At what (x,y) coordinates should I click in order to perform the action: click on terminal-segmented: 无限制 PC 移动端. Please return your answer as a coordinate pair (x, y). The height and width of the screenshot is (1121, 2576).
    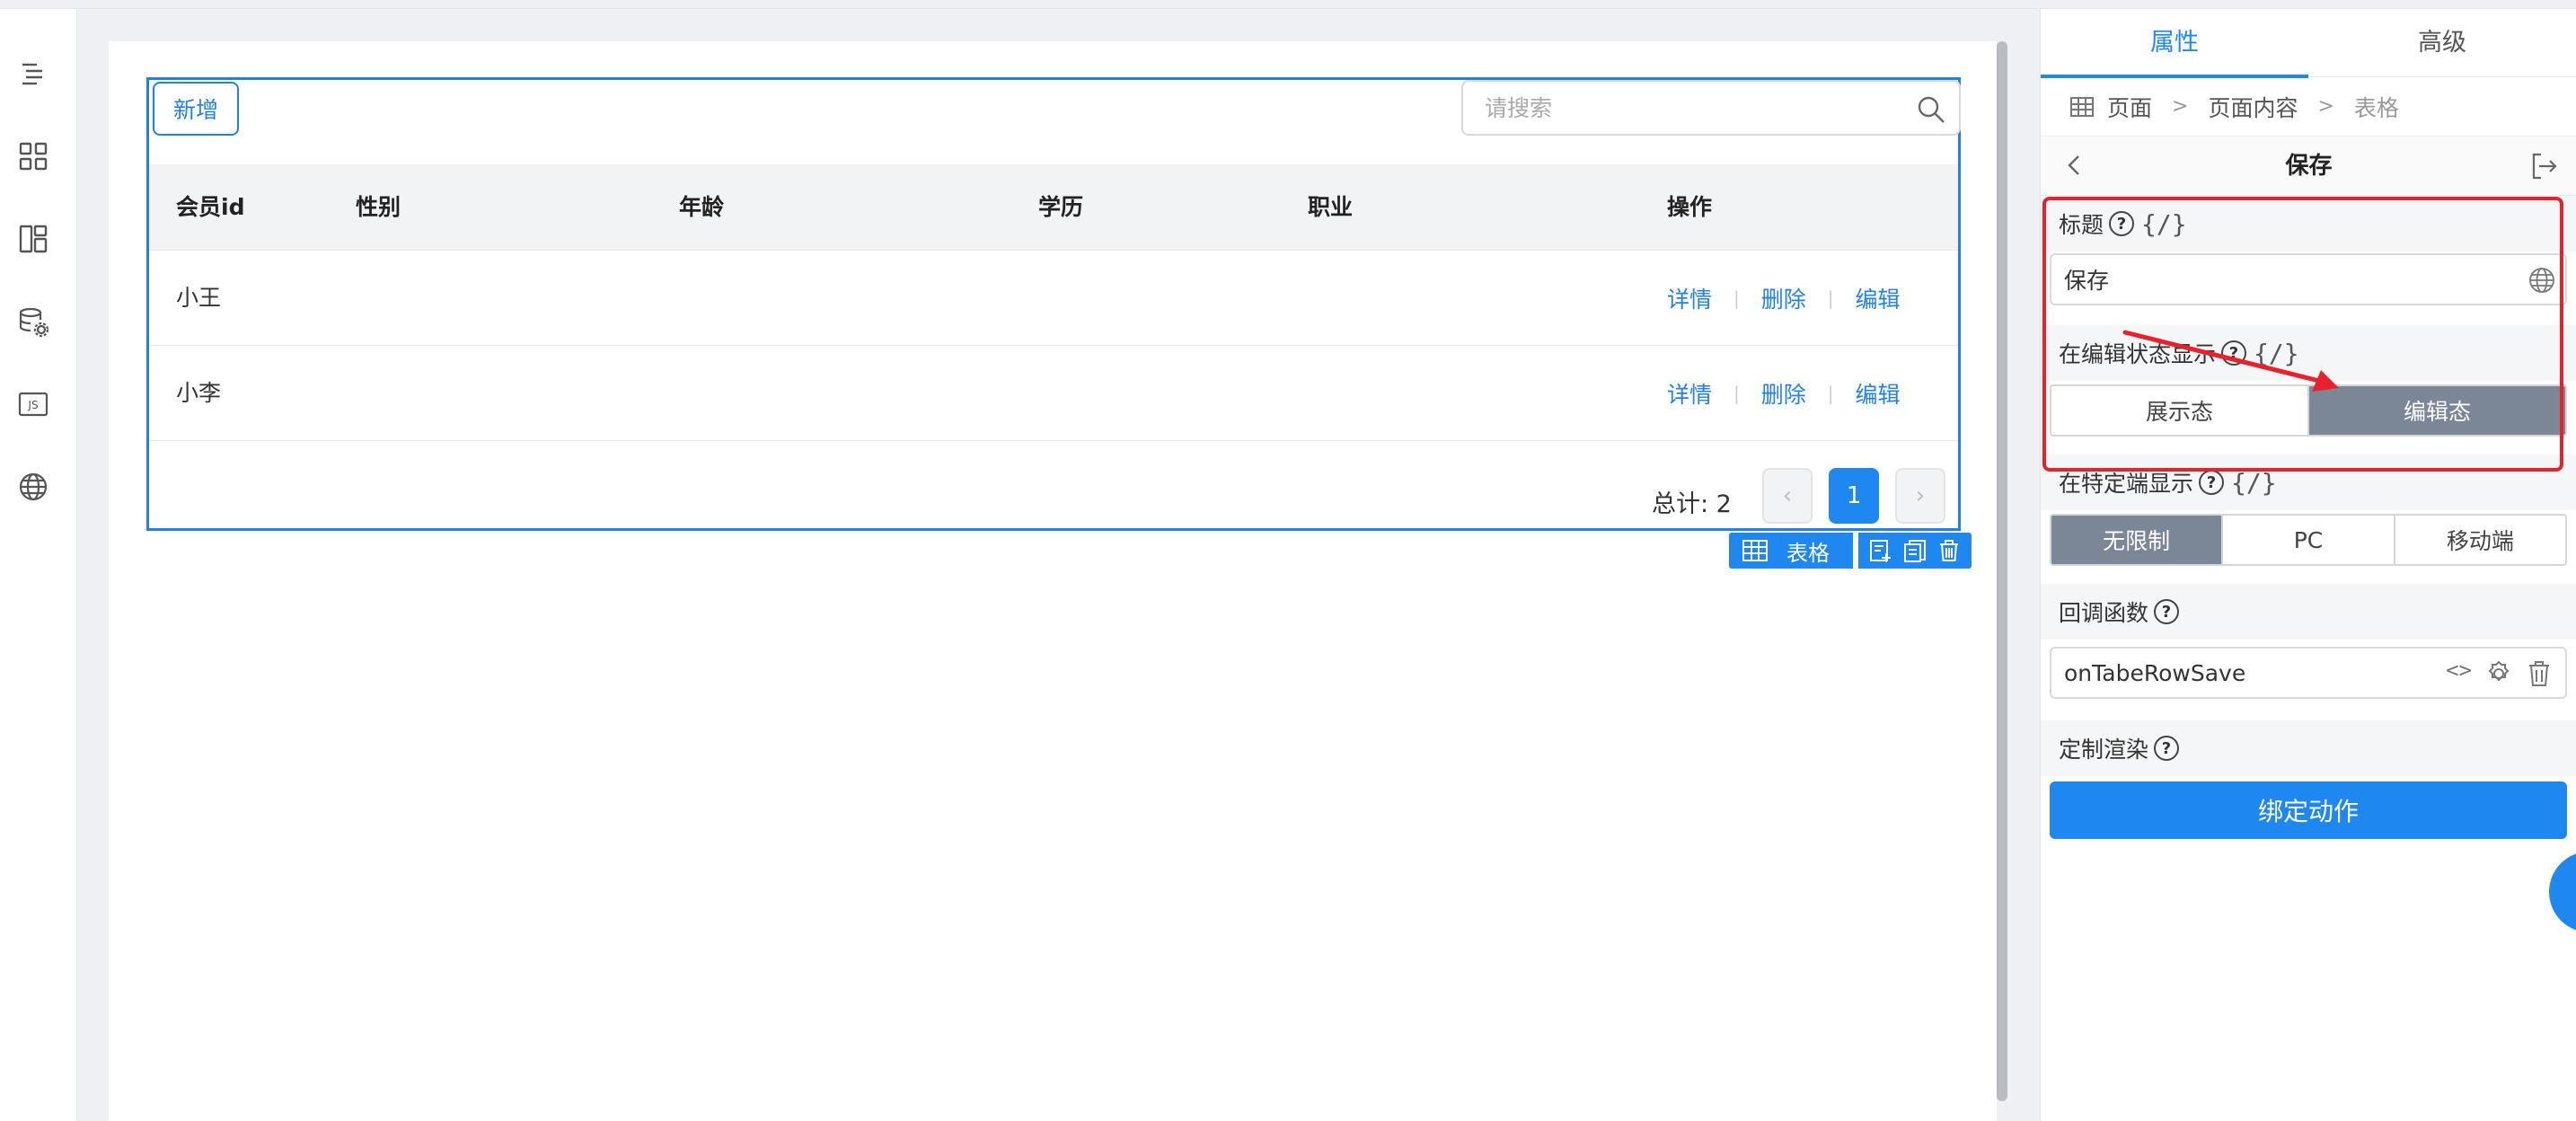
    Looking at the image, I should click on (2308, 540).